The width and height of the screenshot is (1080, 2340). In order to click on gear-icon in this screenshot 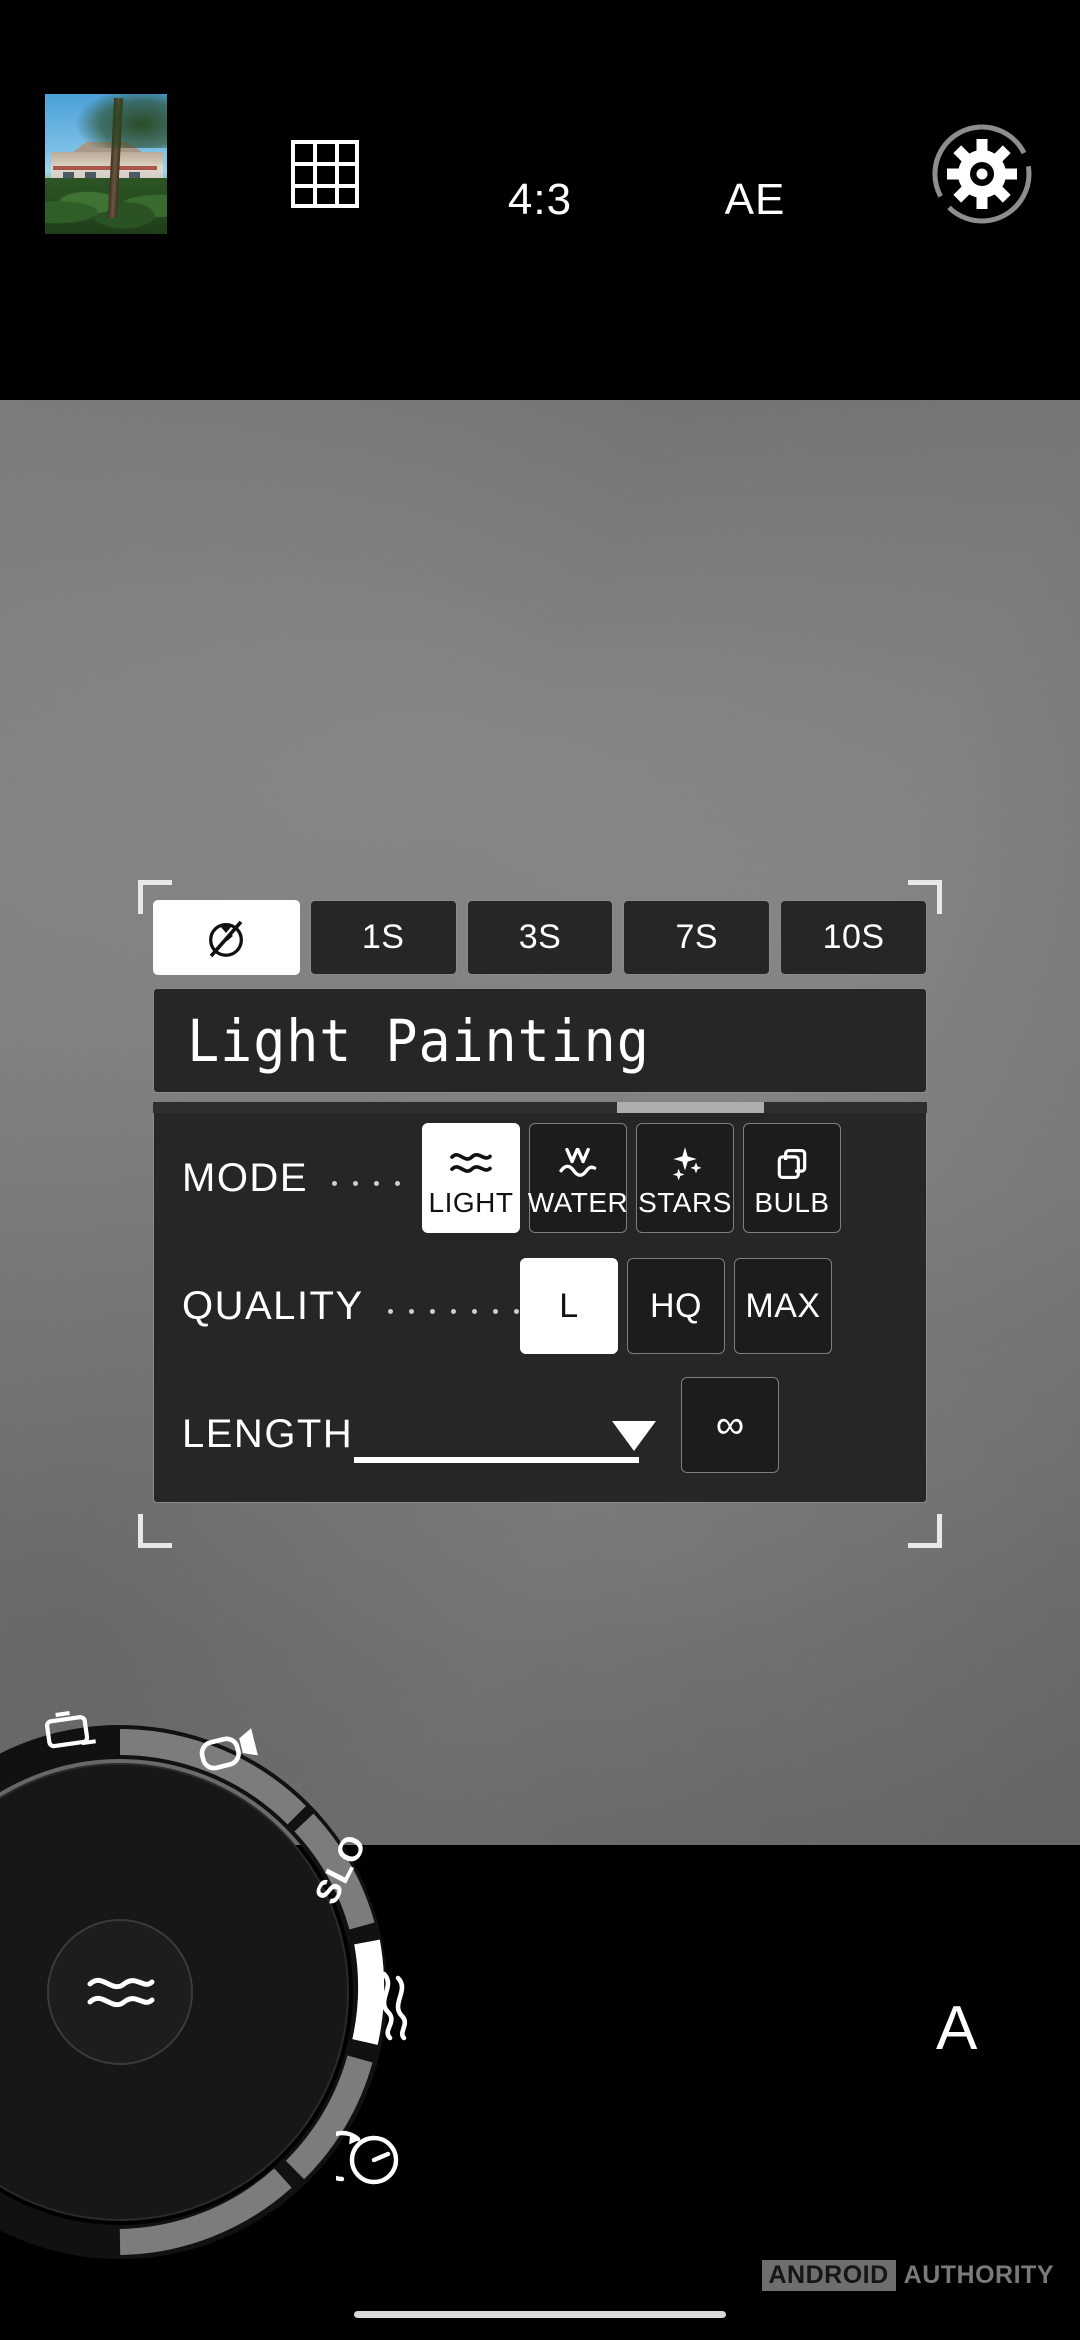, I will do `click(982, 174)`.